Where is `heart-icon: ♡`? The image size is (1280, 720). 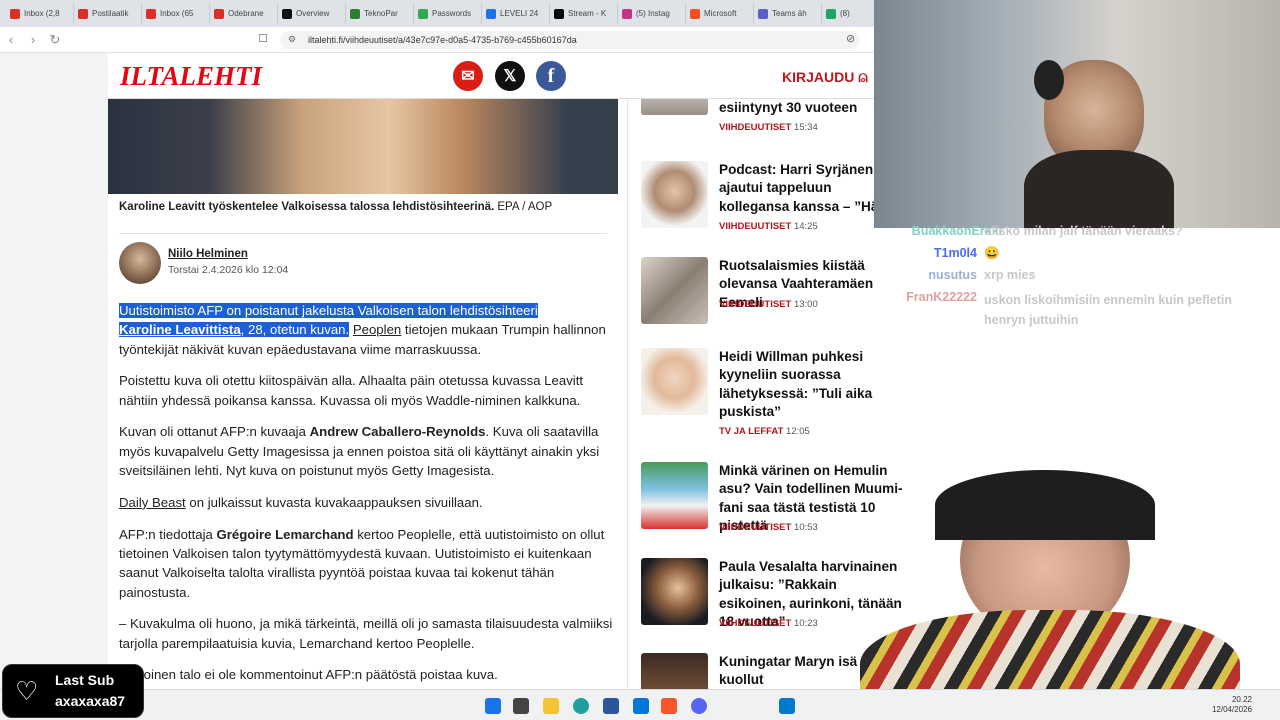 heart-icon: ♡ is located at coordinates (27, 691).